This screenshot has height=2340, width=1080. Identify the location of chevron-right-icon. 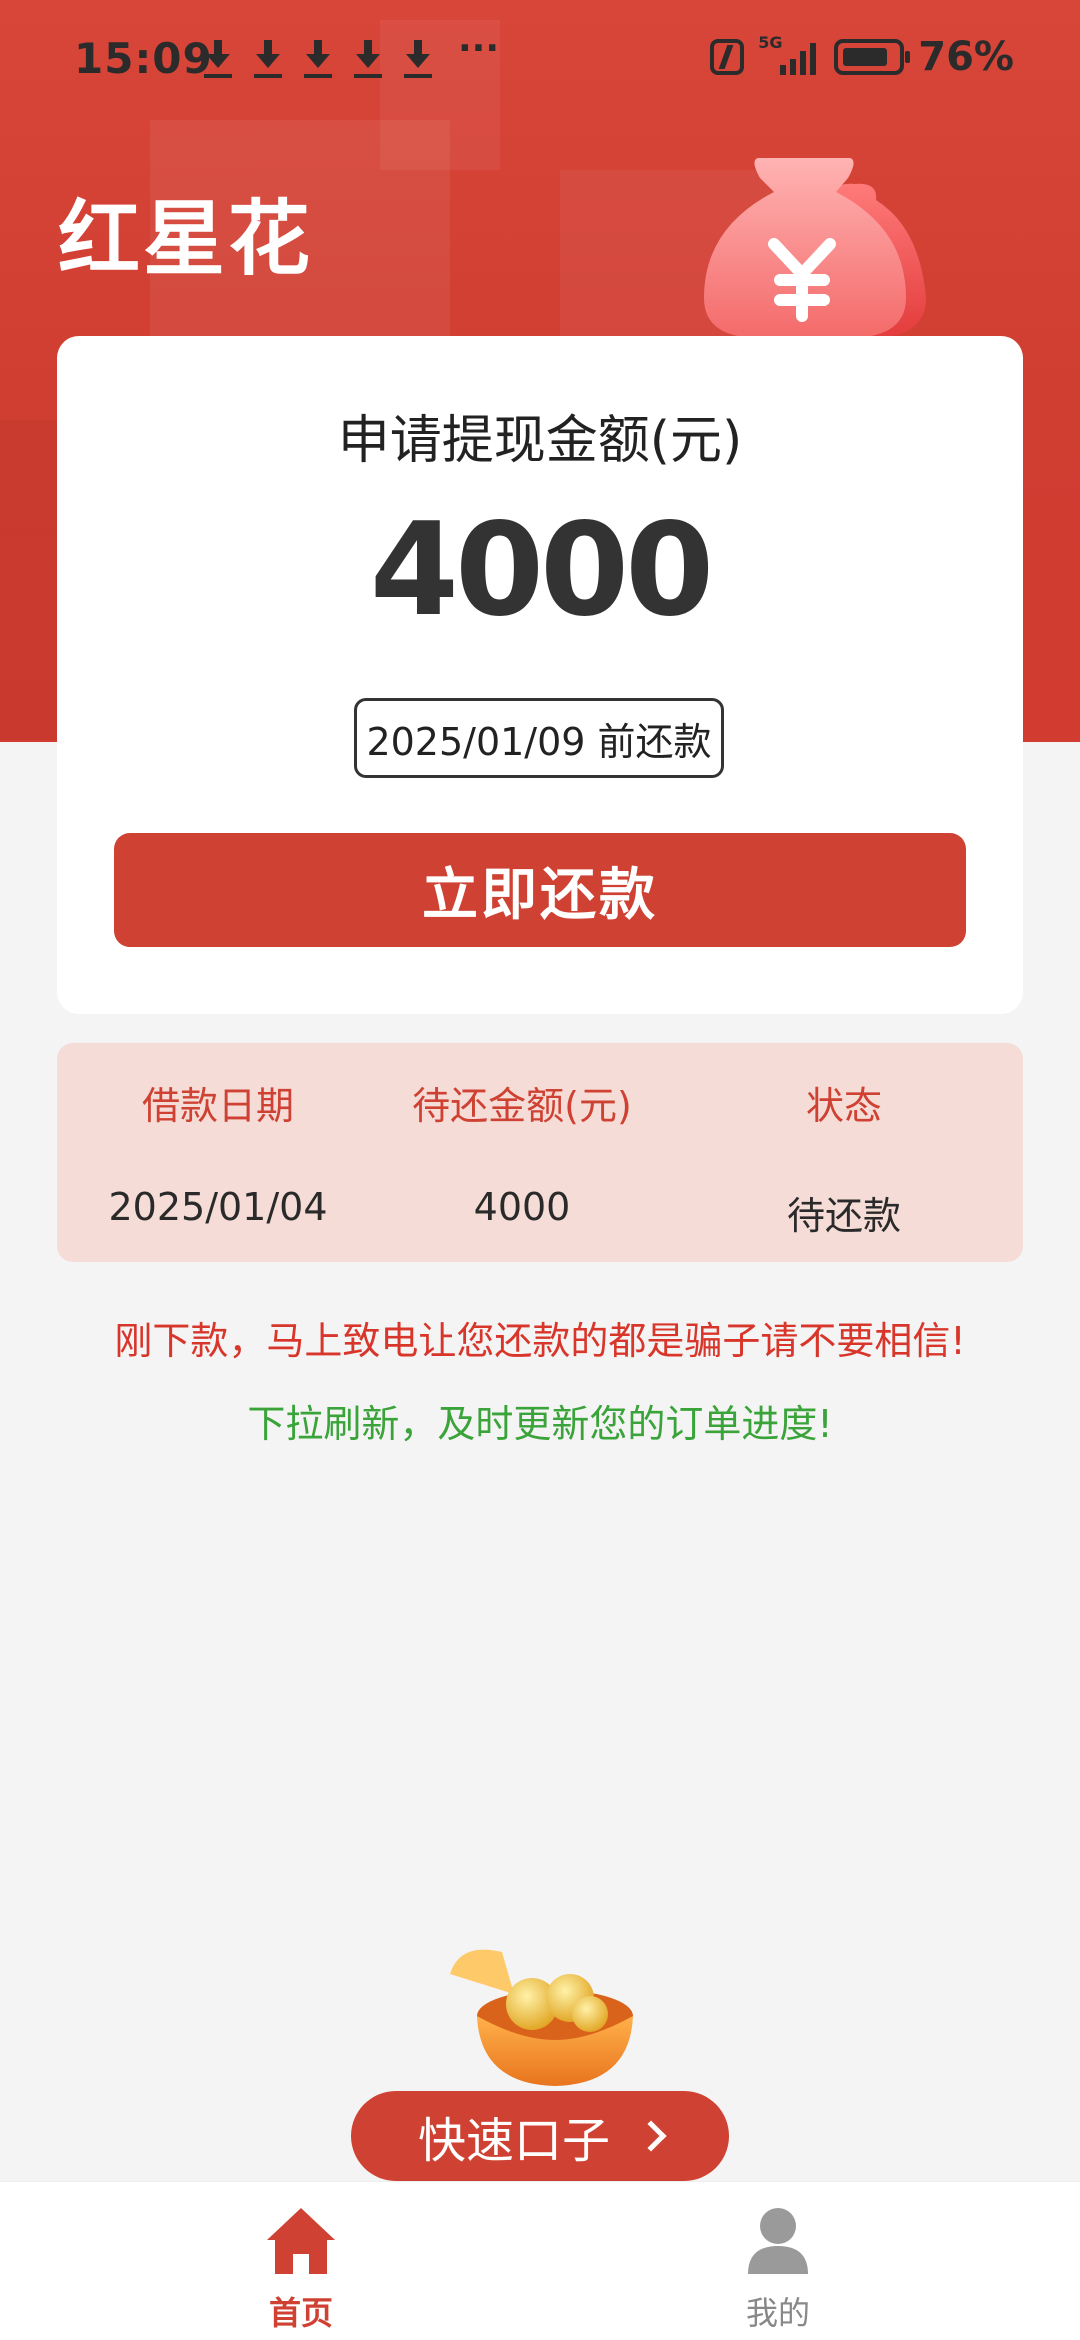
(651, 2136).